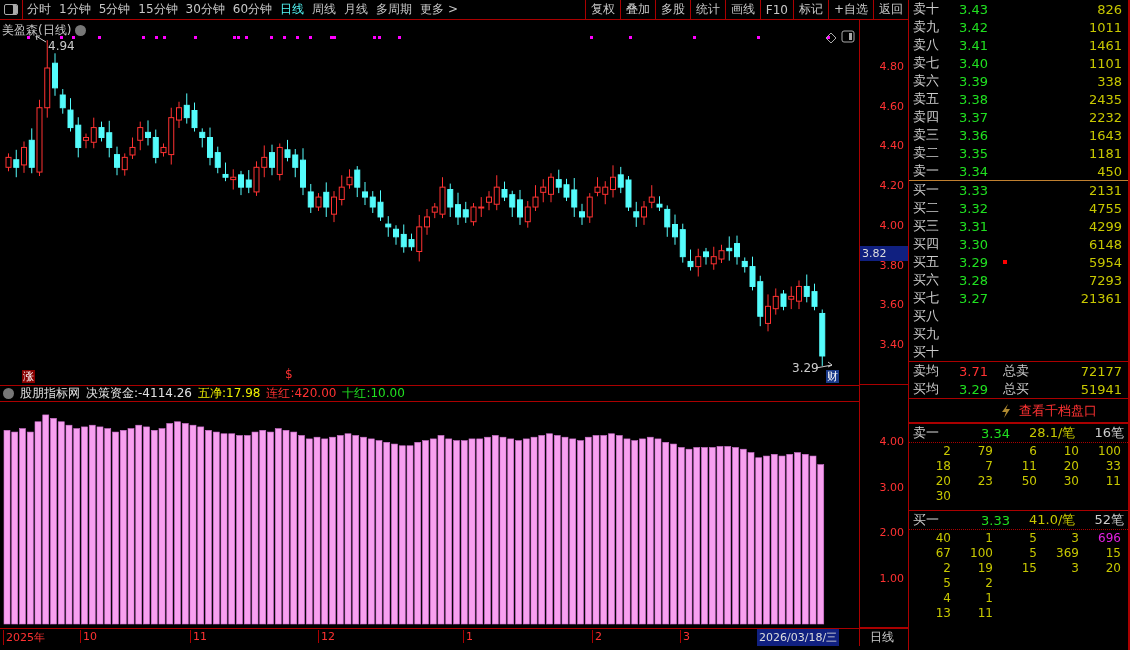 The image size is (1130, 650). What do you see at coordinates (891, 533) in the screenshot?
I see `indicator-tick: 2.00` at bounding box center [891, 533].